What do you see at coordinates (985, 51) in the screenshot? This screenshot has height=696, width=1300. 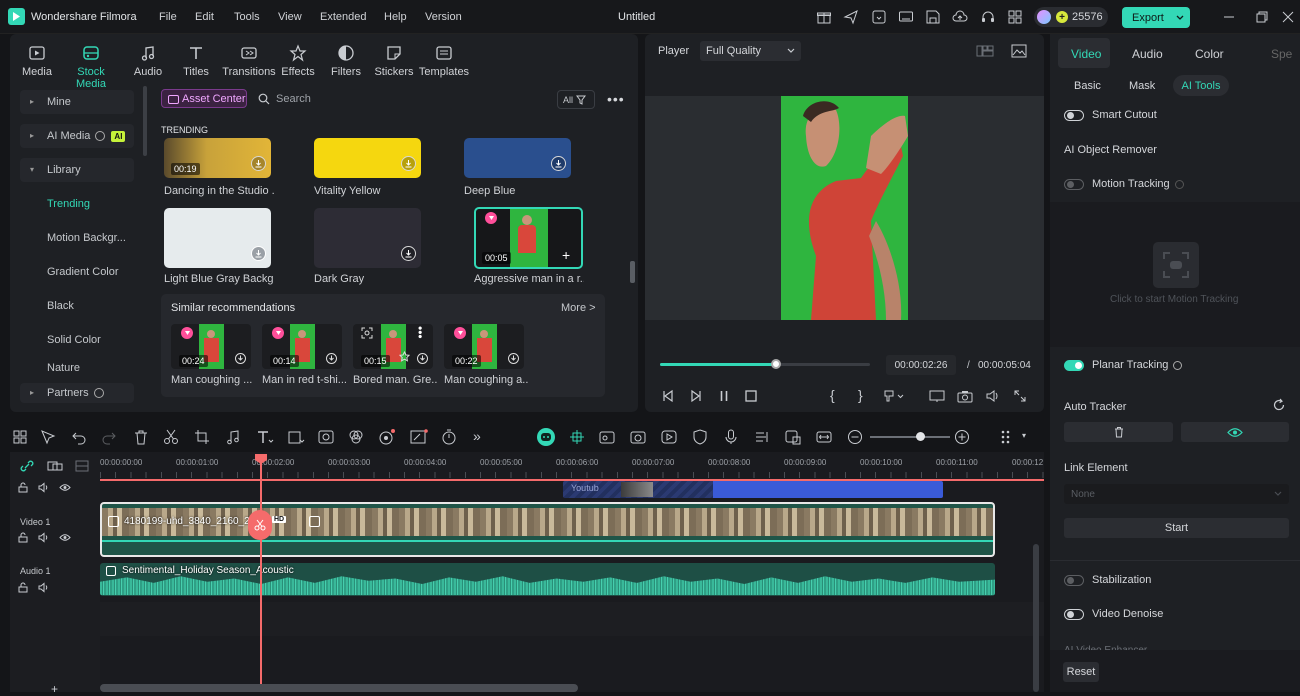 I see `grid-view-icon` at bounding box center [985, 51].